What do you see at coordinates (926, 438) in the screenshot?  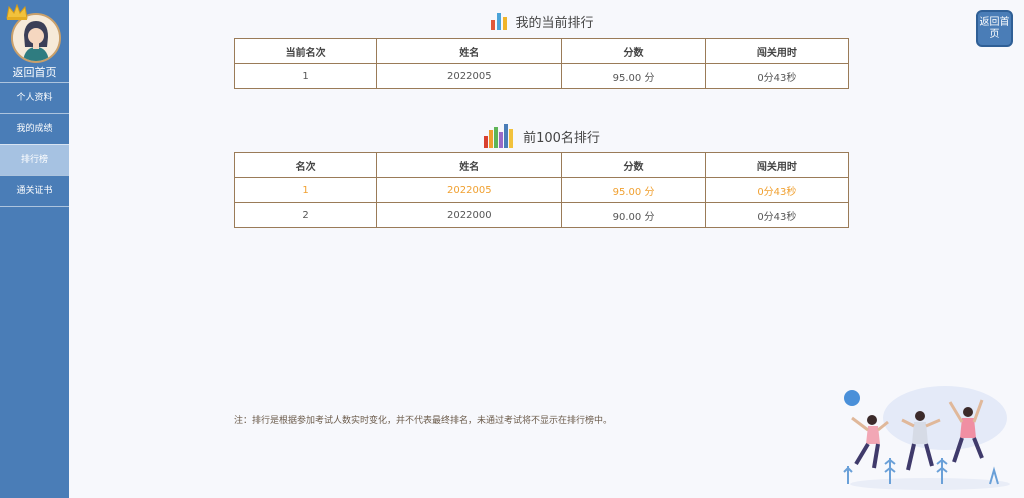 I see `celebration-illustration` at bounding box center [926, 438].